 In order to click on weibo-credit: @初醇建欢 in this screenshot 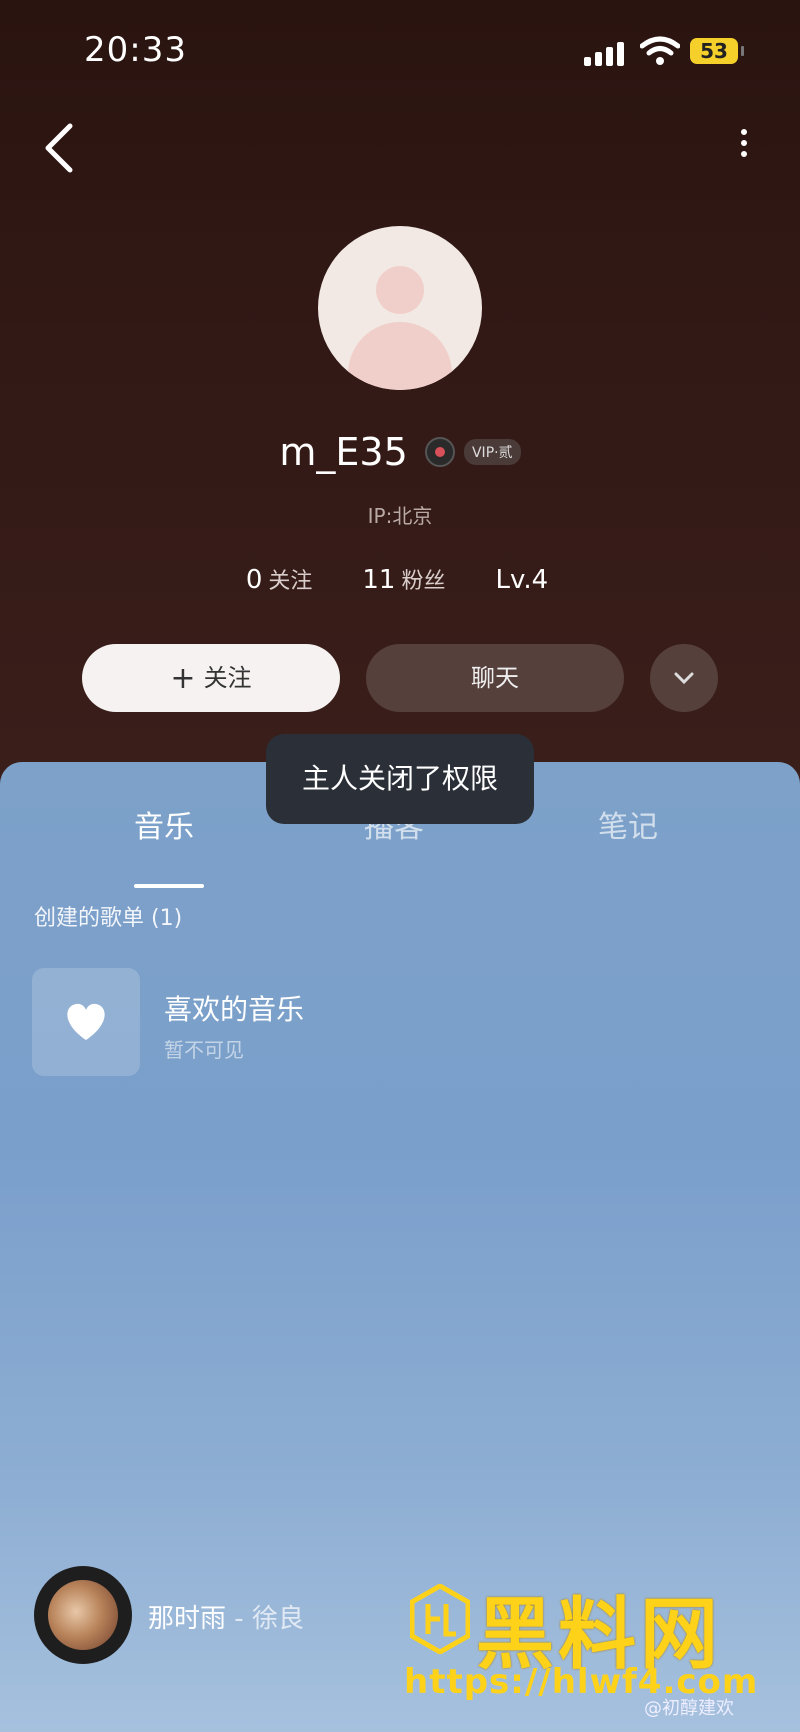, I will do `click(689, 1708)`.